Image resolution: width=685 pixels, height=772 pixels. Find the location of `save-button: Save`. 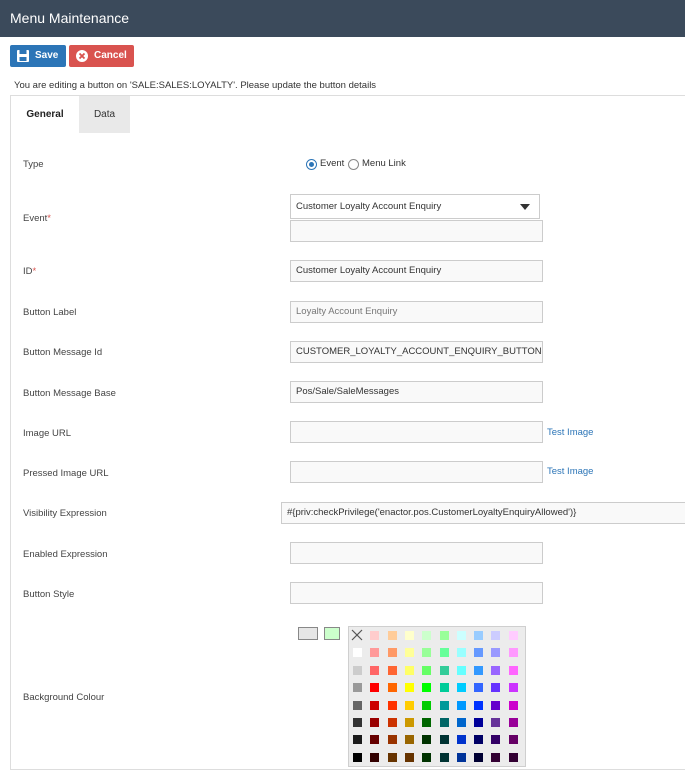

save-button: Save is located at coordinates (38, 56).